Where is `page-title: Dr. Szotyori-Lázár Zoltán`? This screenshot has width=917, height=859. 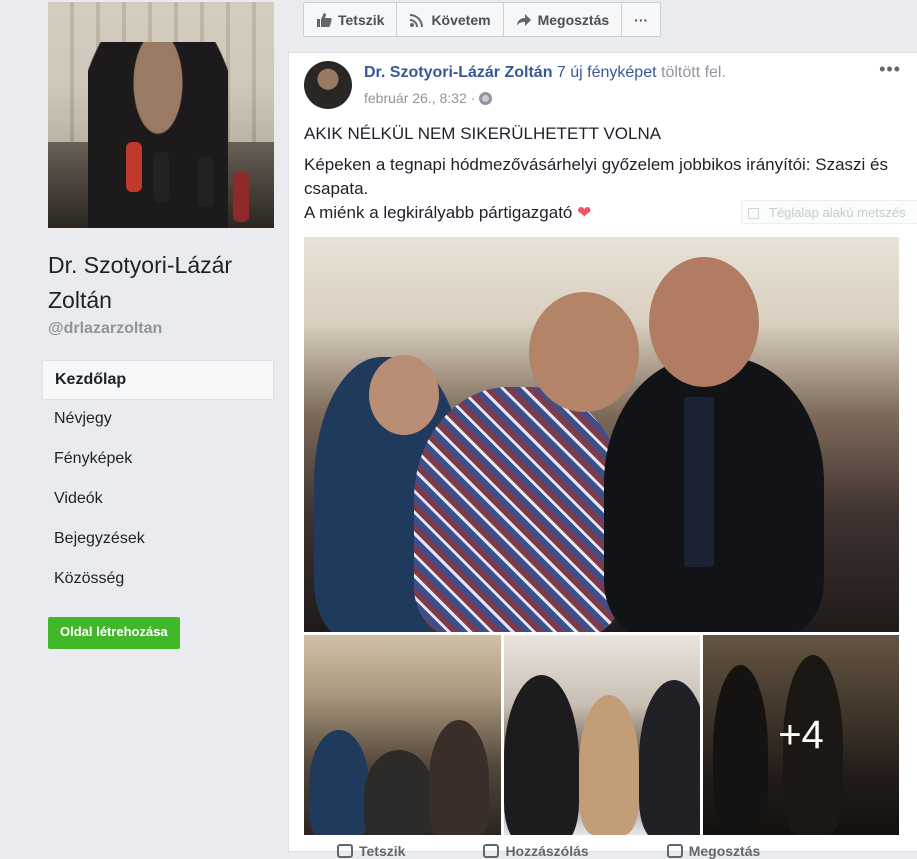
page-title: Dr. Szotyori-Lázár Zoltán is located at coordinates (163, 283).